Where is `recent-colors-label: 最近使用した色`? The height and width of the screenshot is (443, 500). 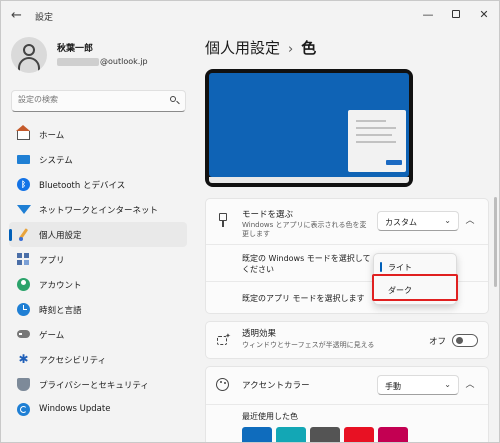
recent-colors-label: 最近使用した色 is located at coordinates (270, 416).